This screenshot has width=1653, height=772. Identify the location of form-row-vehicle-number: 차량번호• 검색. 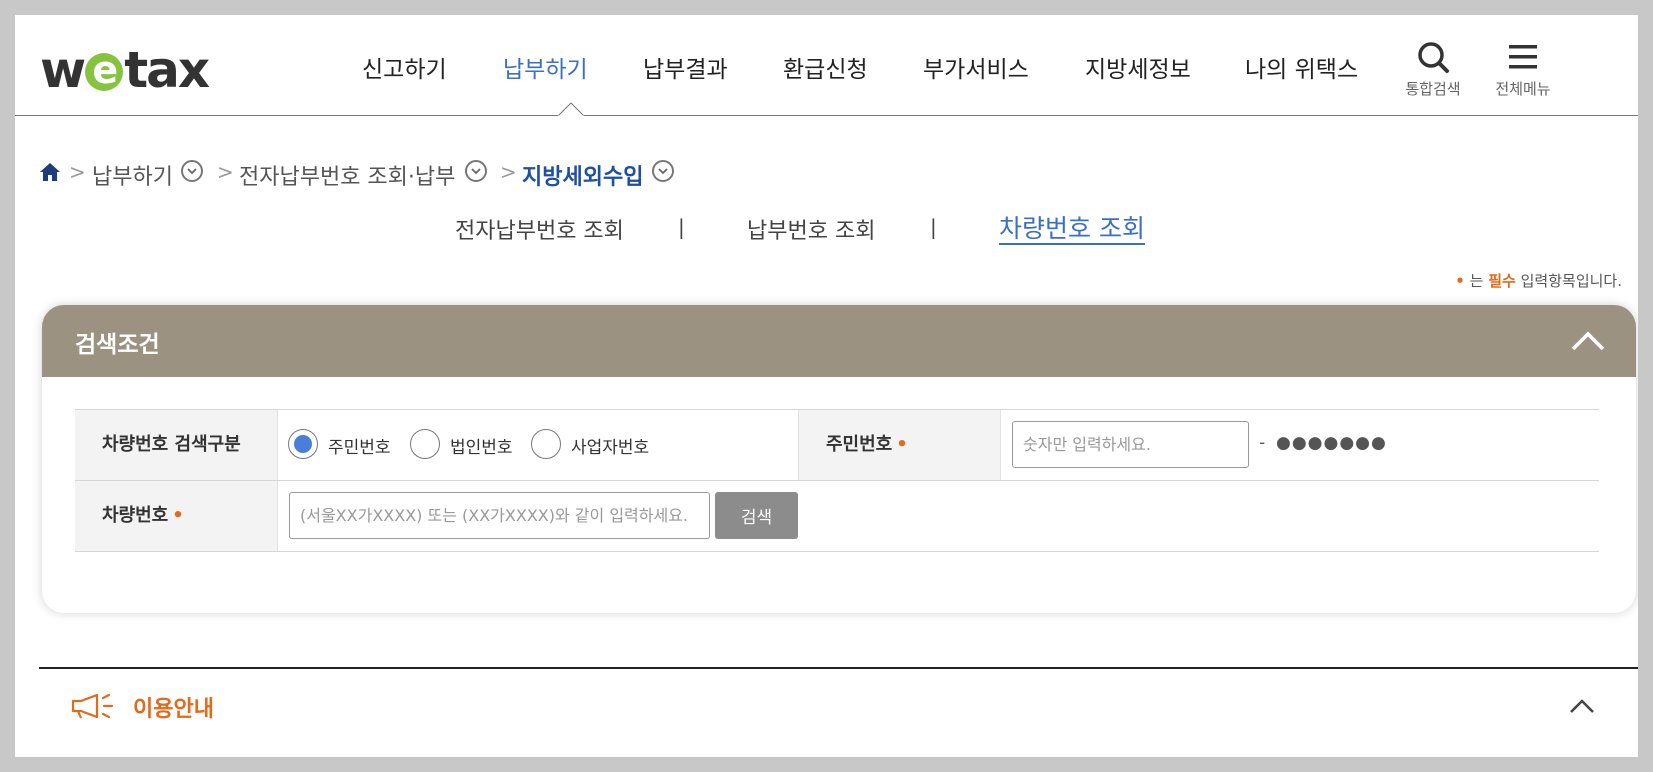
(837, 516).